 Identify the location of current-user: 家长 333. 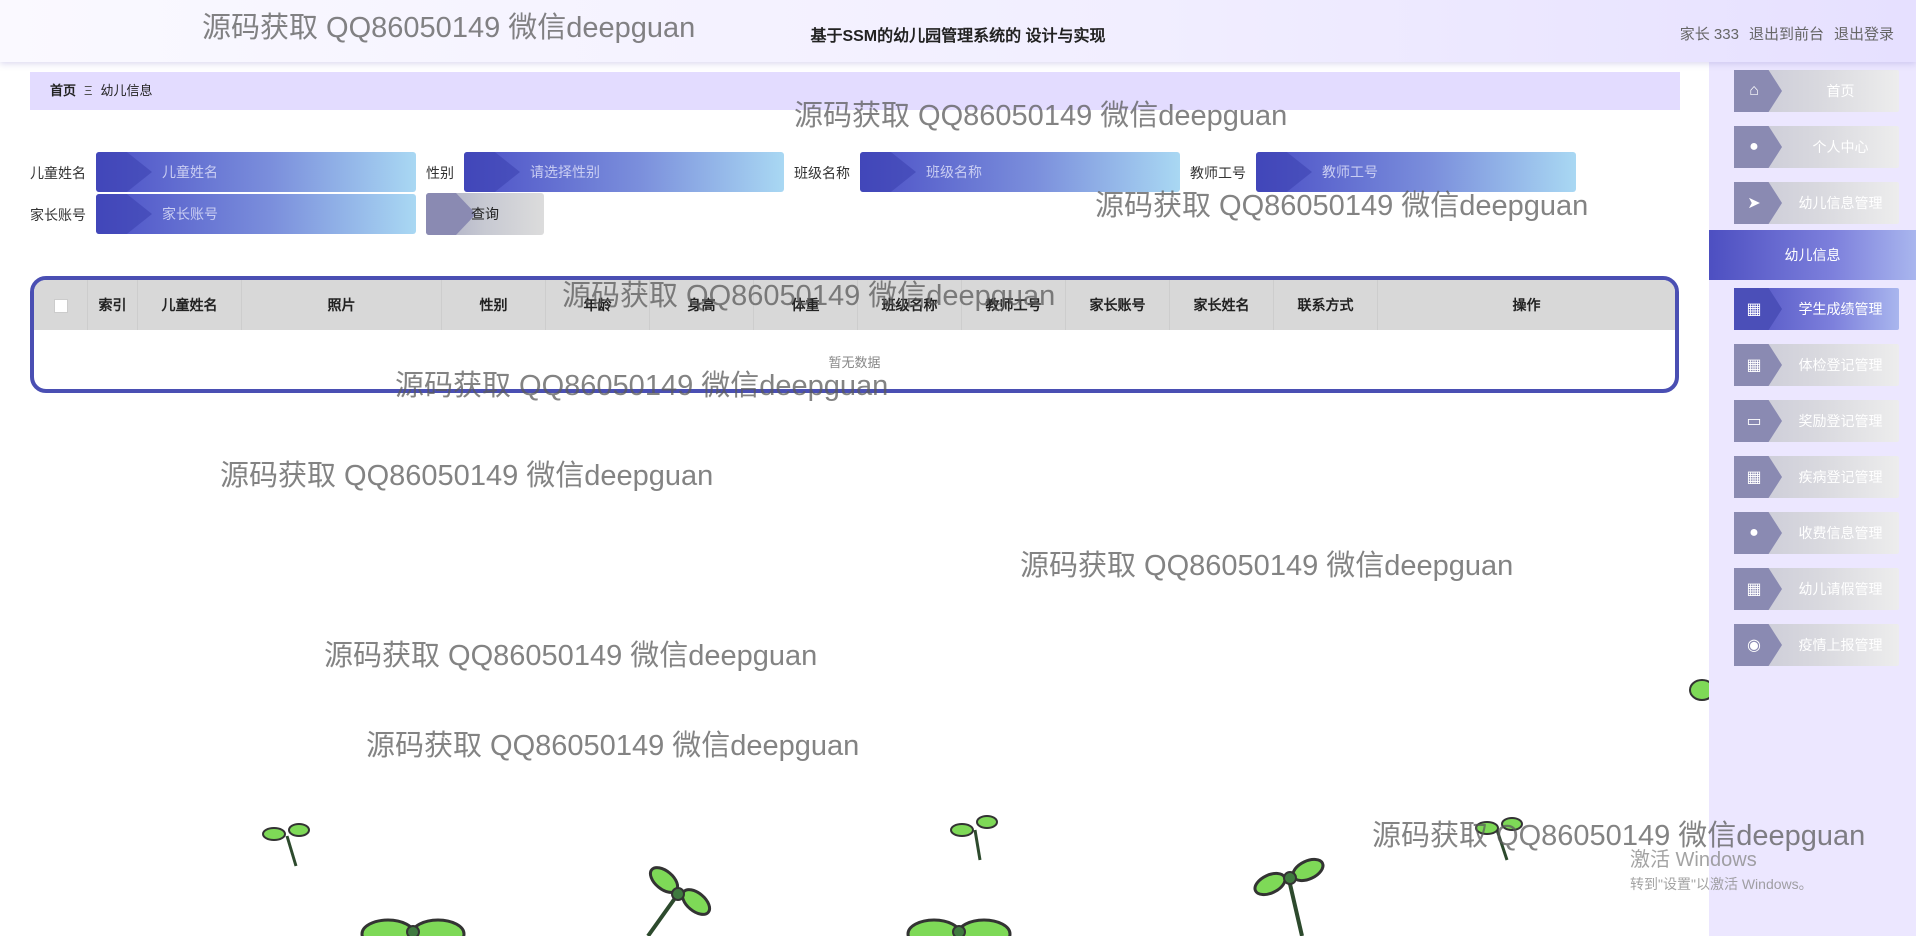
(1709, 34).